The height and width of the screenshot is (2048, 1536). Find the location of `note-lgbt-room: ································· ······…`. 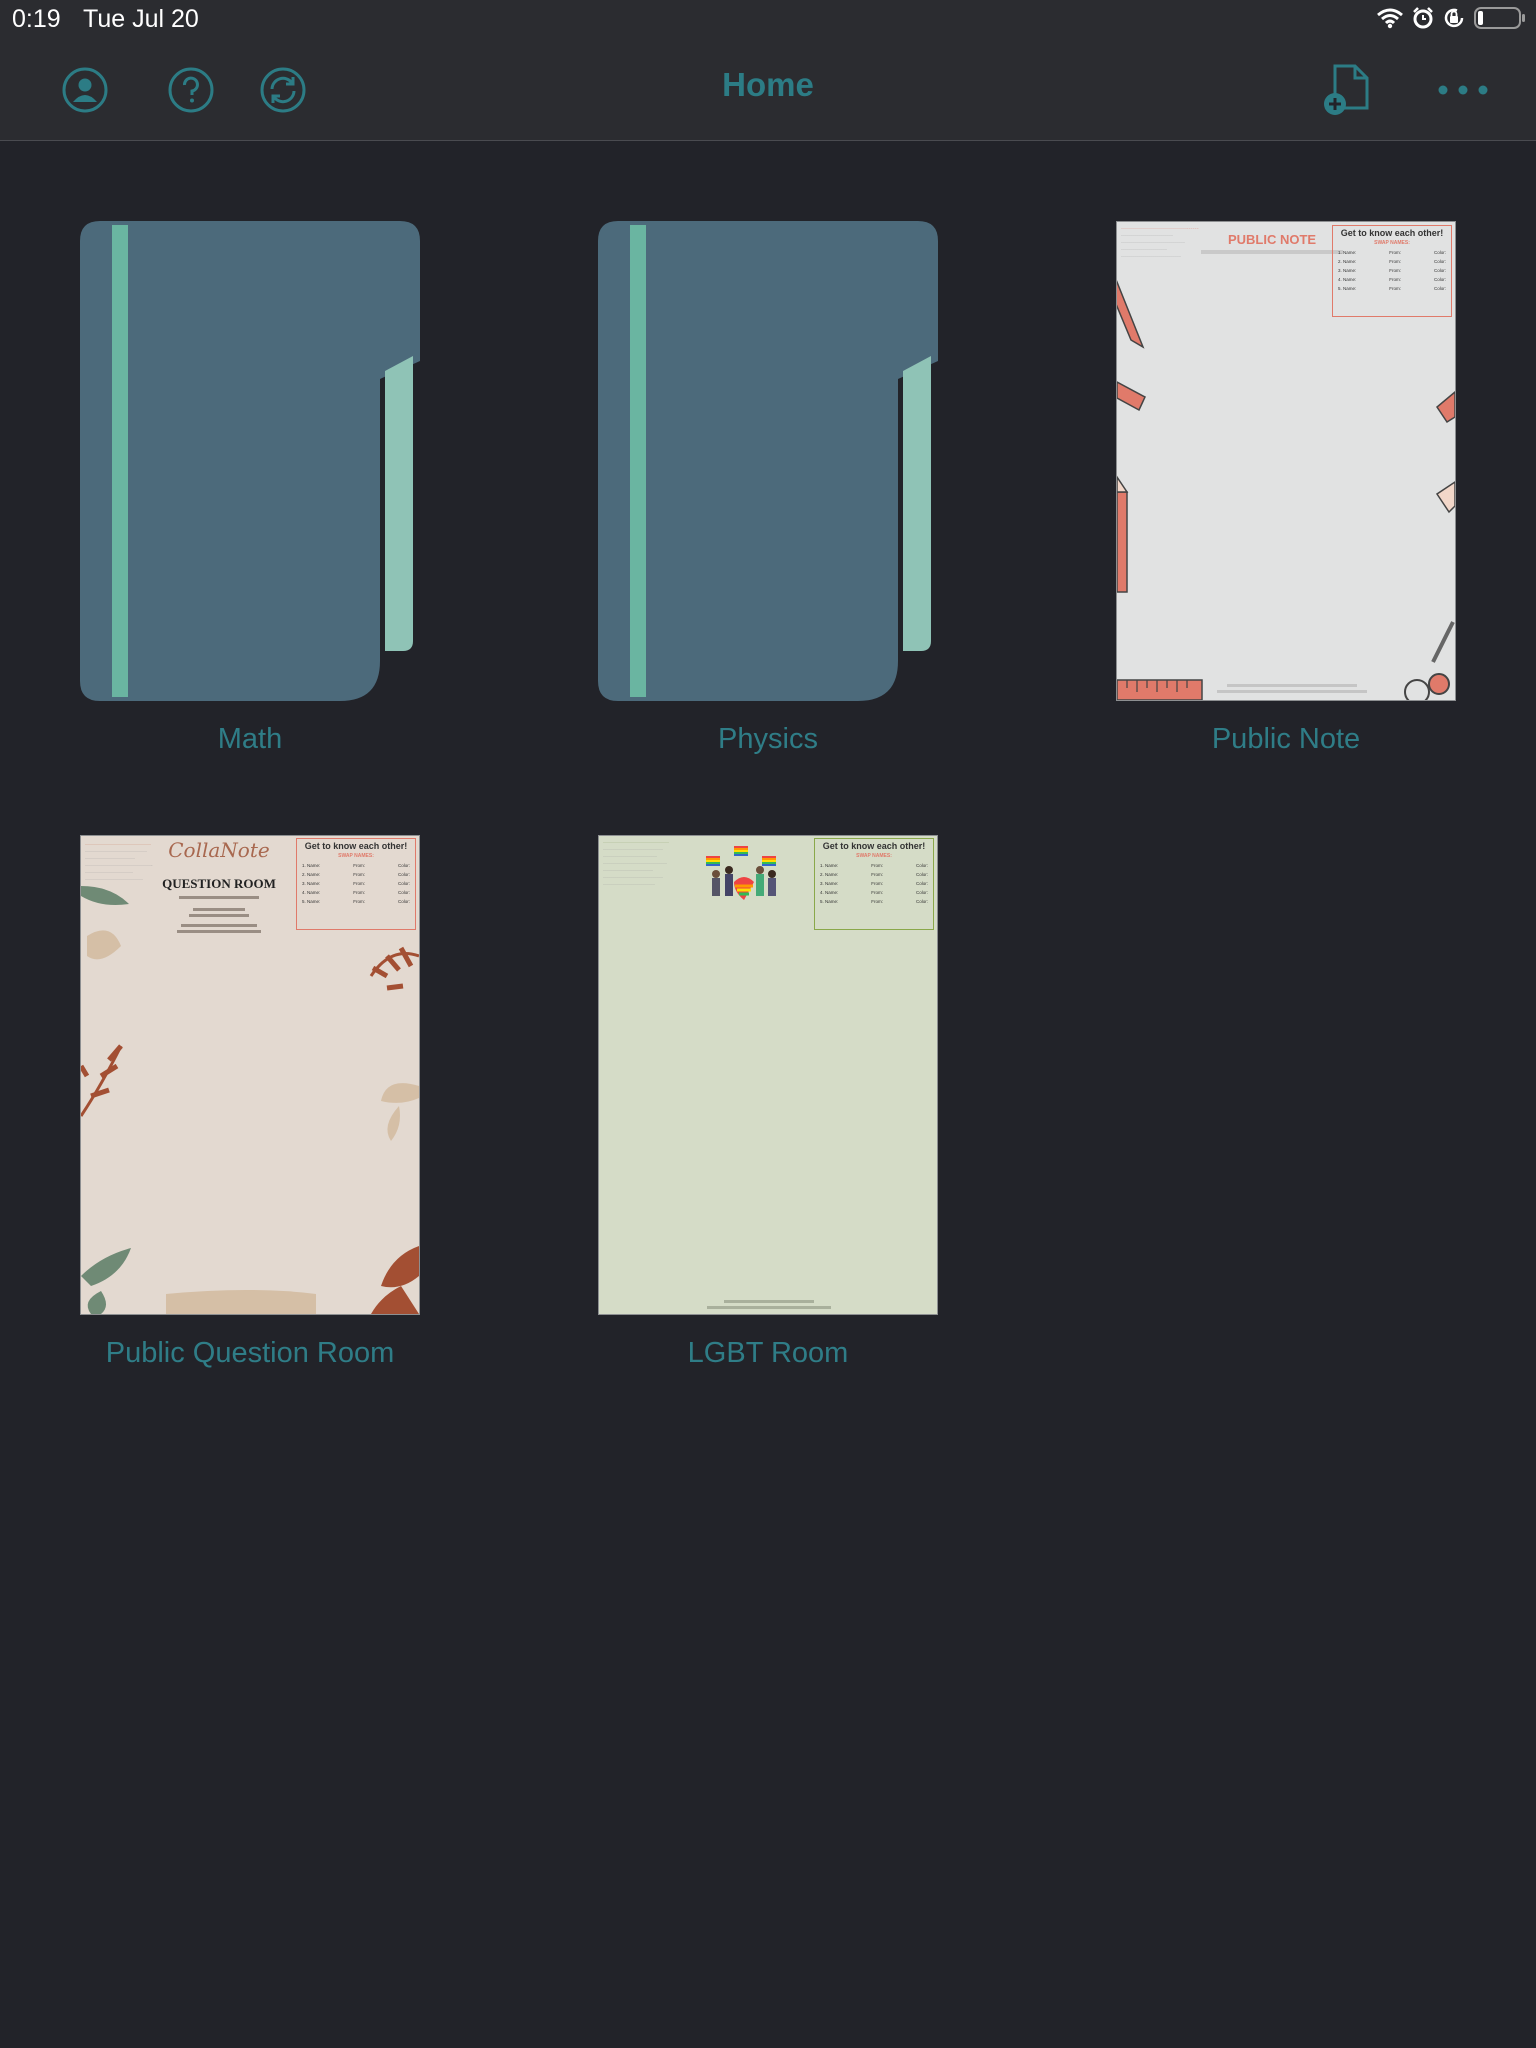

note-lgbt-room: ································· ······… is located at coordinates (768, 1102).